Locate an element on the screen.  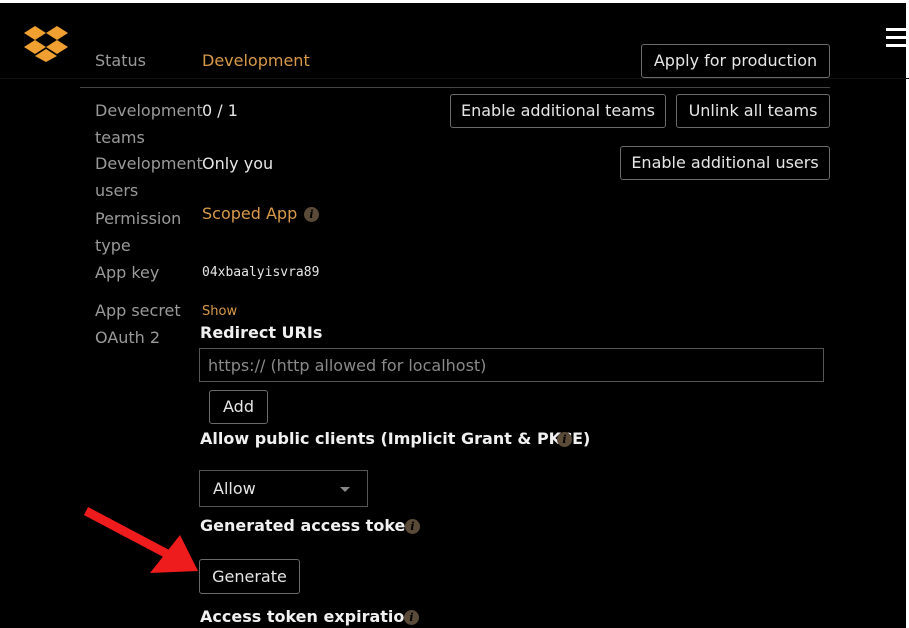
public-clients-info-icon: i is located at coordinates (564, 439).